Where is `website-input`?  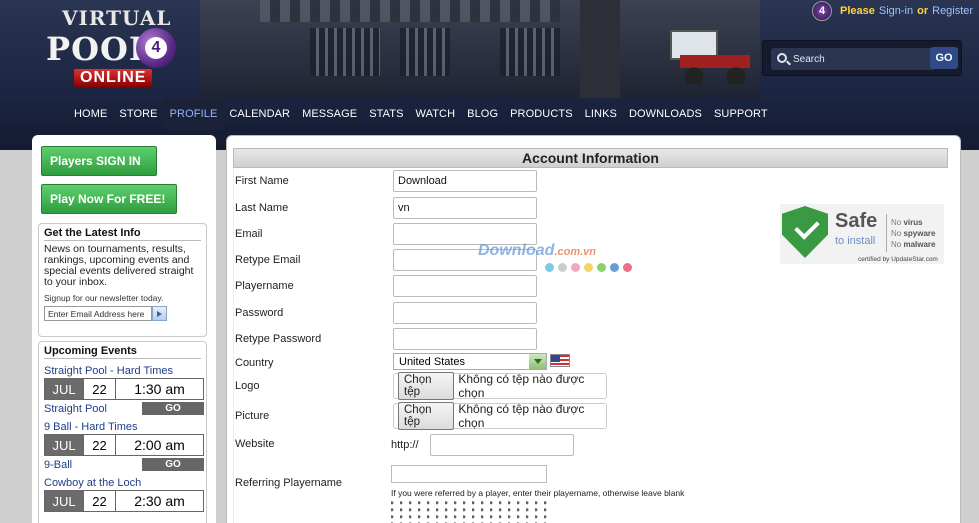 website-input is located at coordinates (502, 445).